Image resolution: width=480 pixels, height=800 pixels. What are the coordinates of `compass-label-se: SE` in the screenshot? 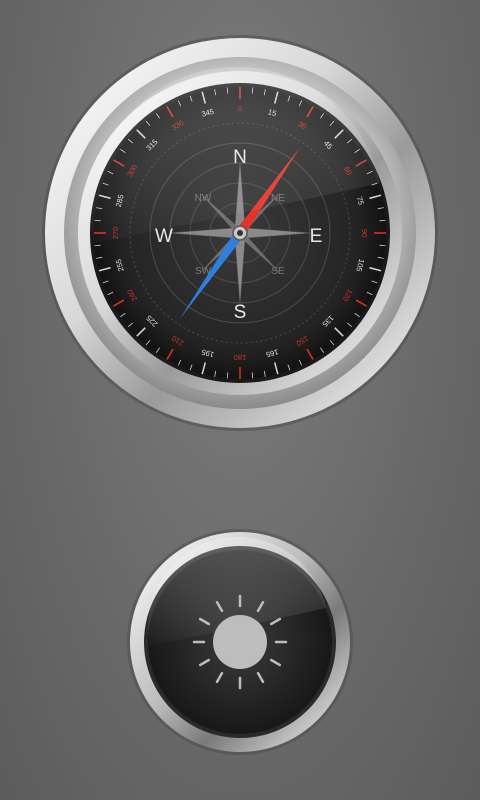 It's located at (278, 271).